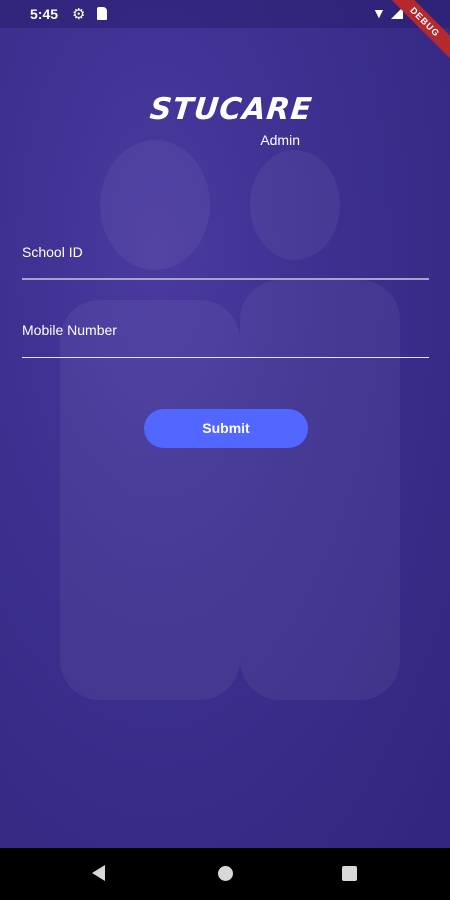 The image size is (450, 900). I want to click on mobile-number-field: Mobile Number, so click(225, 333).